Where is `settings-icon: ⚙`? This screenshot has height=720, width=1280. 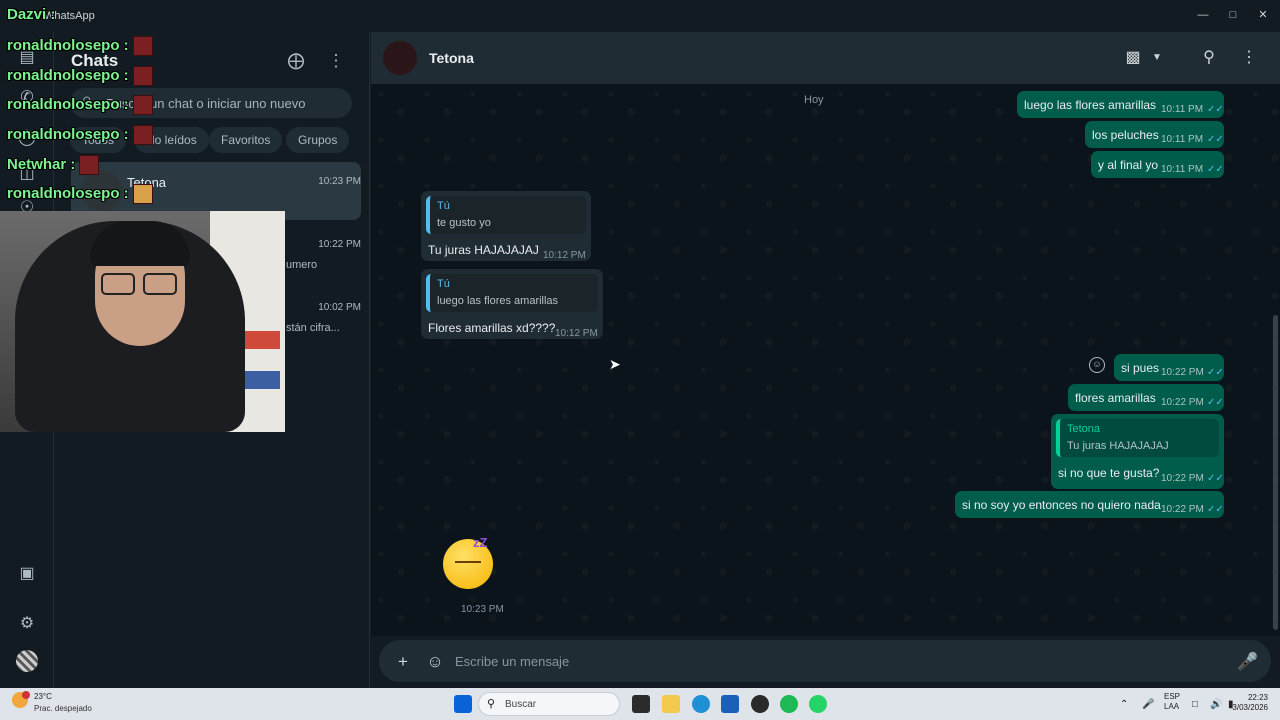 settings-icon: ⚙ is located at coordinates (27, 624).